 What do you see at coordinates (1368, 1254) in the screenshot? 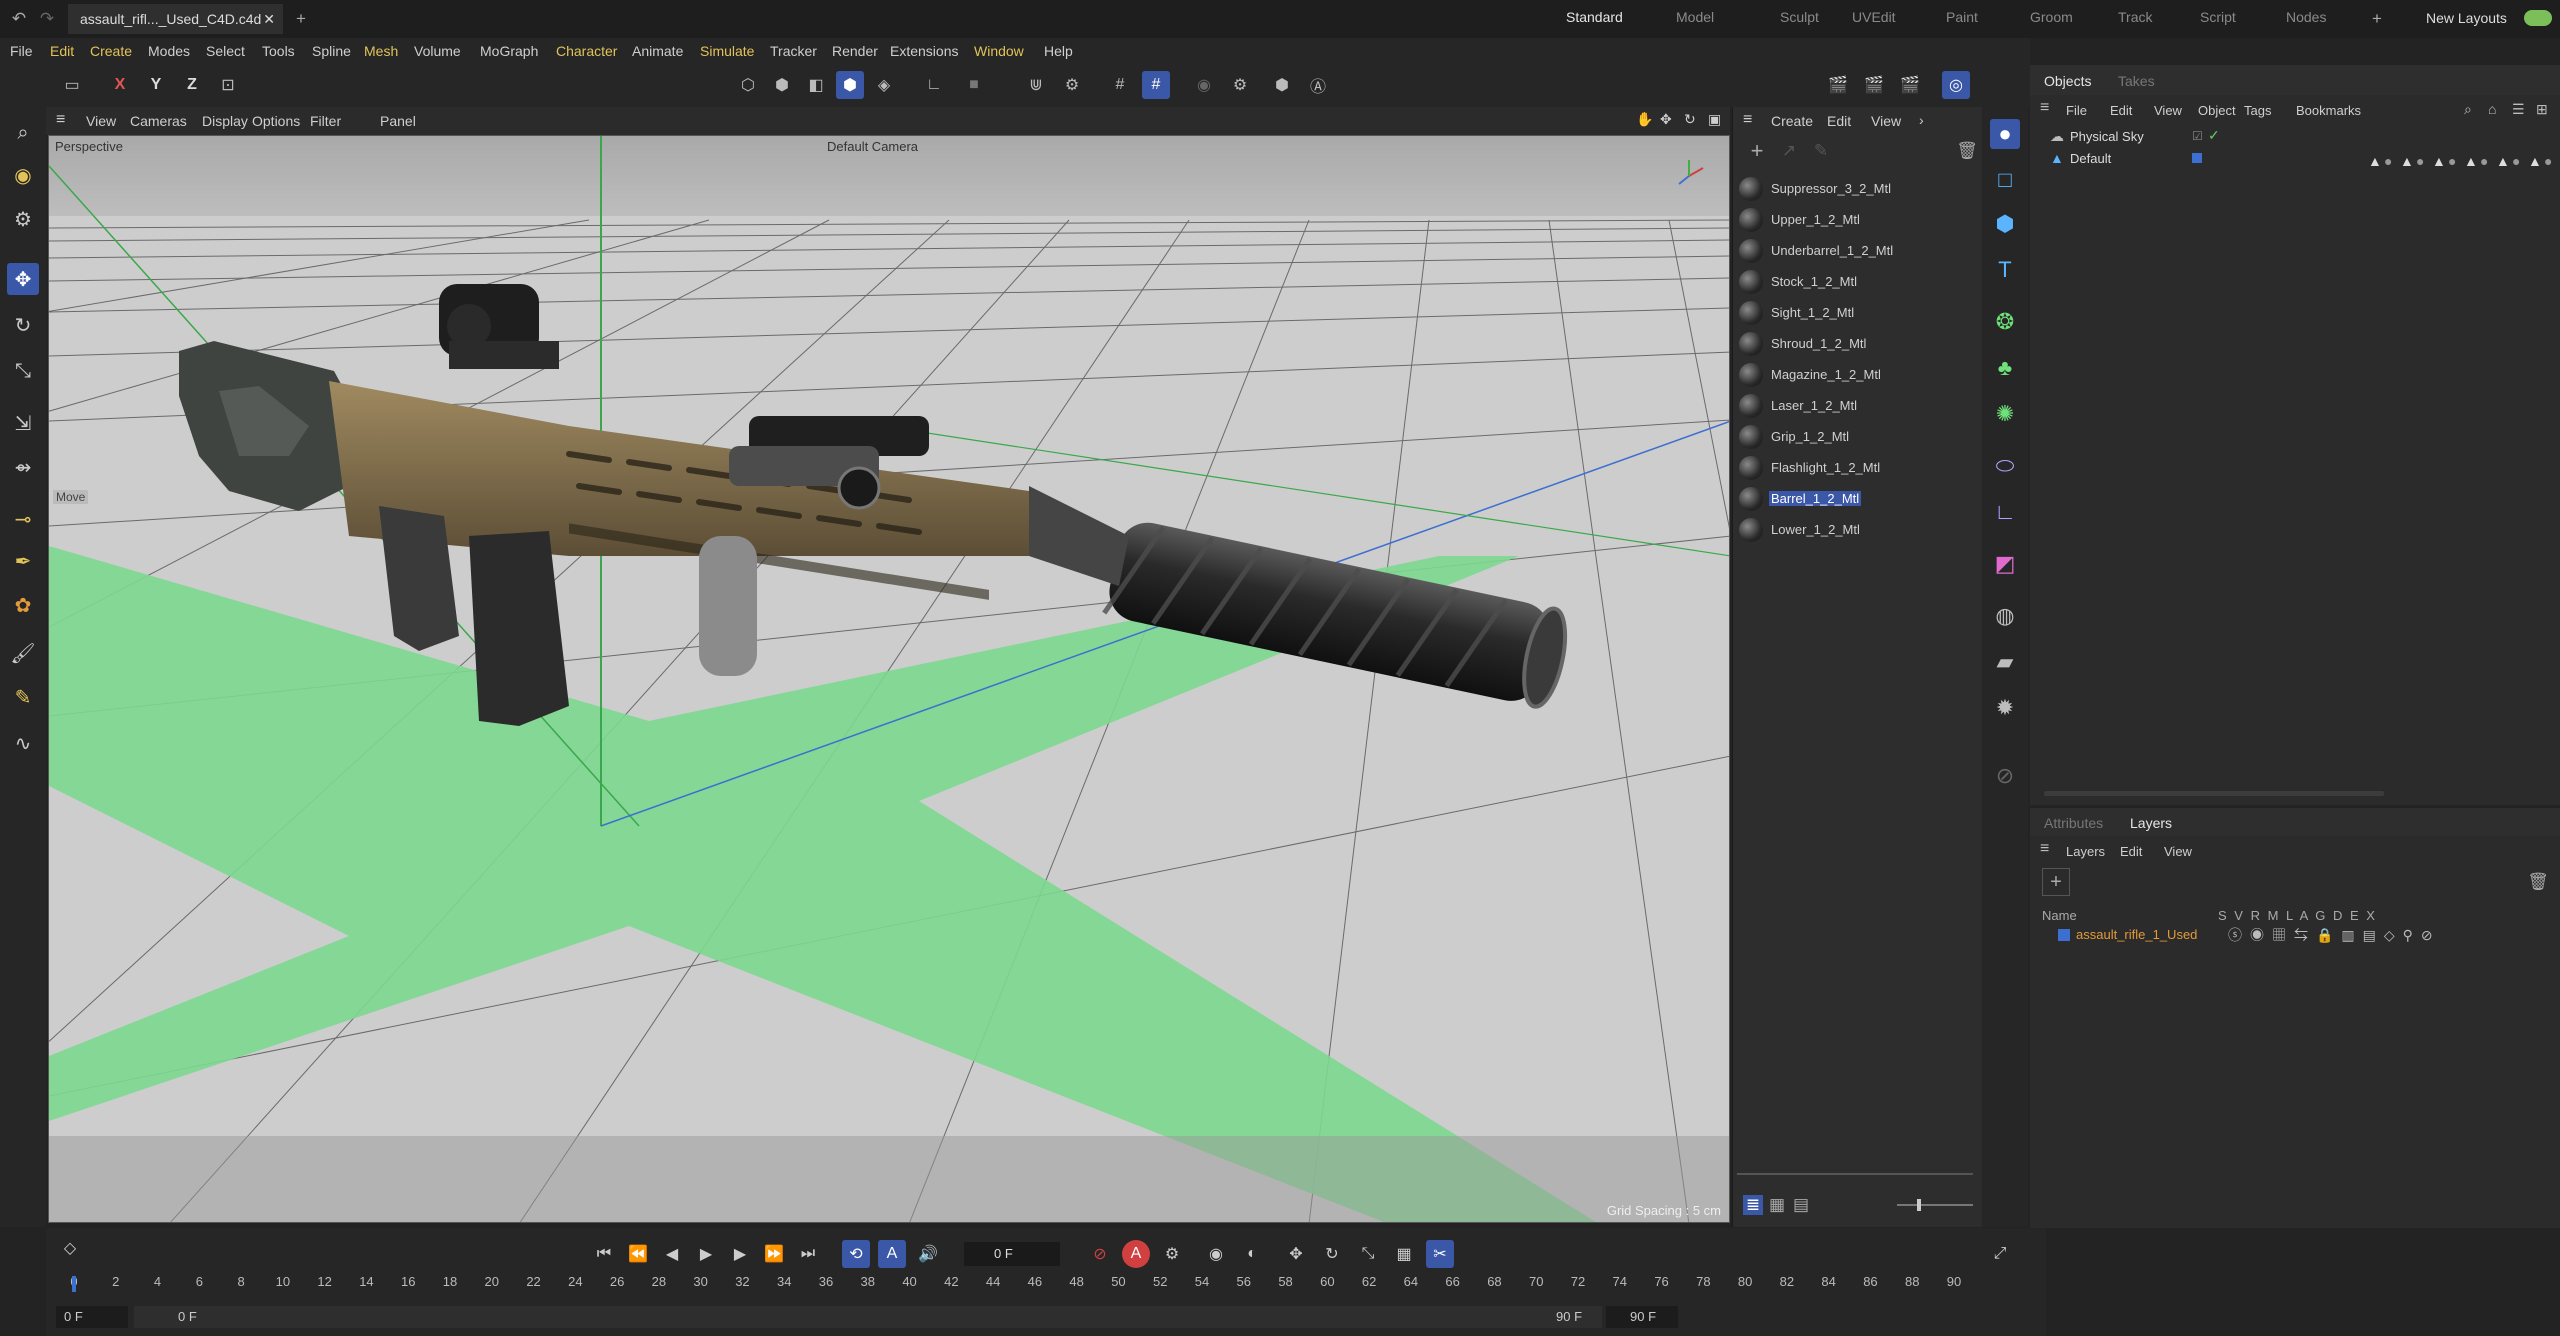
I see `scale-key-icon: ⤡` at bounding box center [1368, 1254].